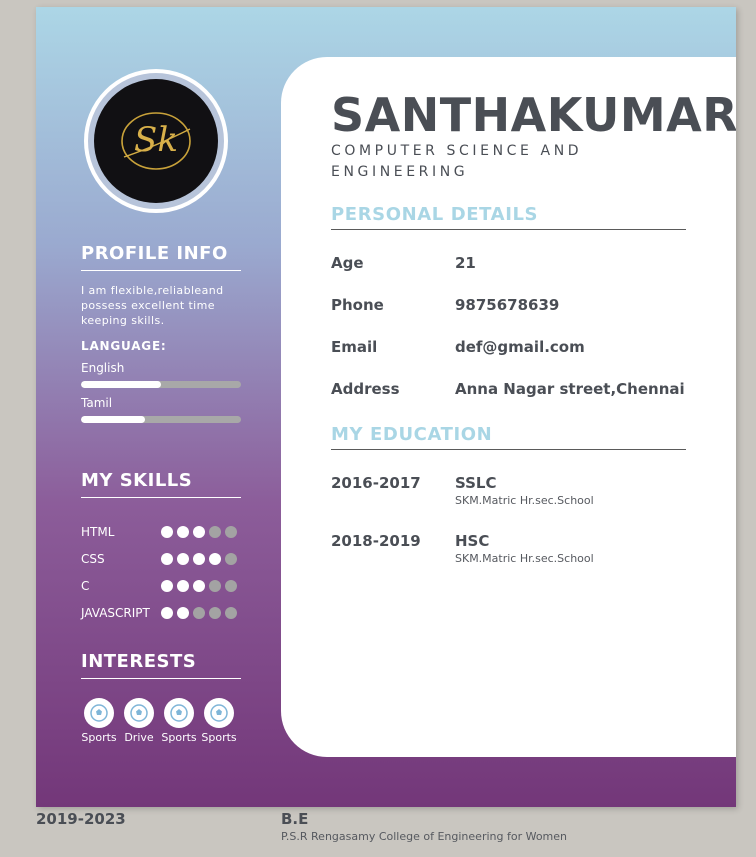 This screenshot has width=756, height=857. Describe the element at coordinates (161, 257) in the screenshot. I see `profile-info-heading: PROFILE INFO` at that location.